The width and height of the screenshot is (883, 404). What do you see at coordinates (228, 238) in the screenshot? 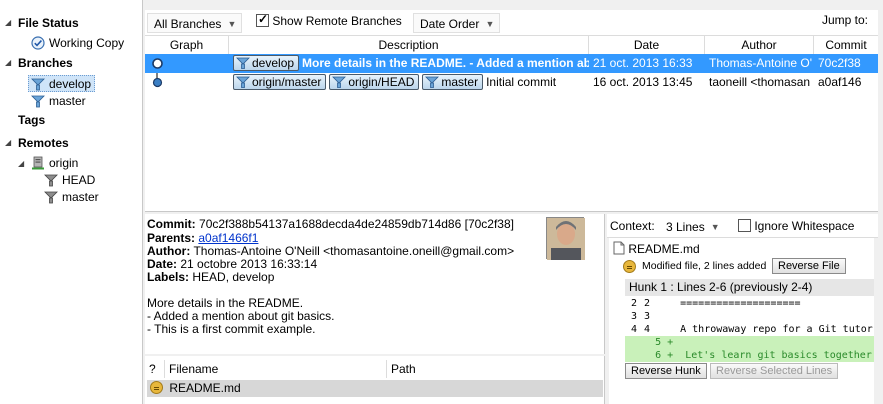
I see `parent-commit-link: a0af1466f1` at bounding box center [228, 238].